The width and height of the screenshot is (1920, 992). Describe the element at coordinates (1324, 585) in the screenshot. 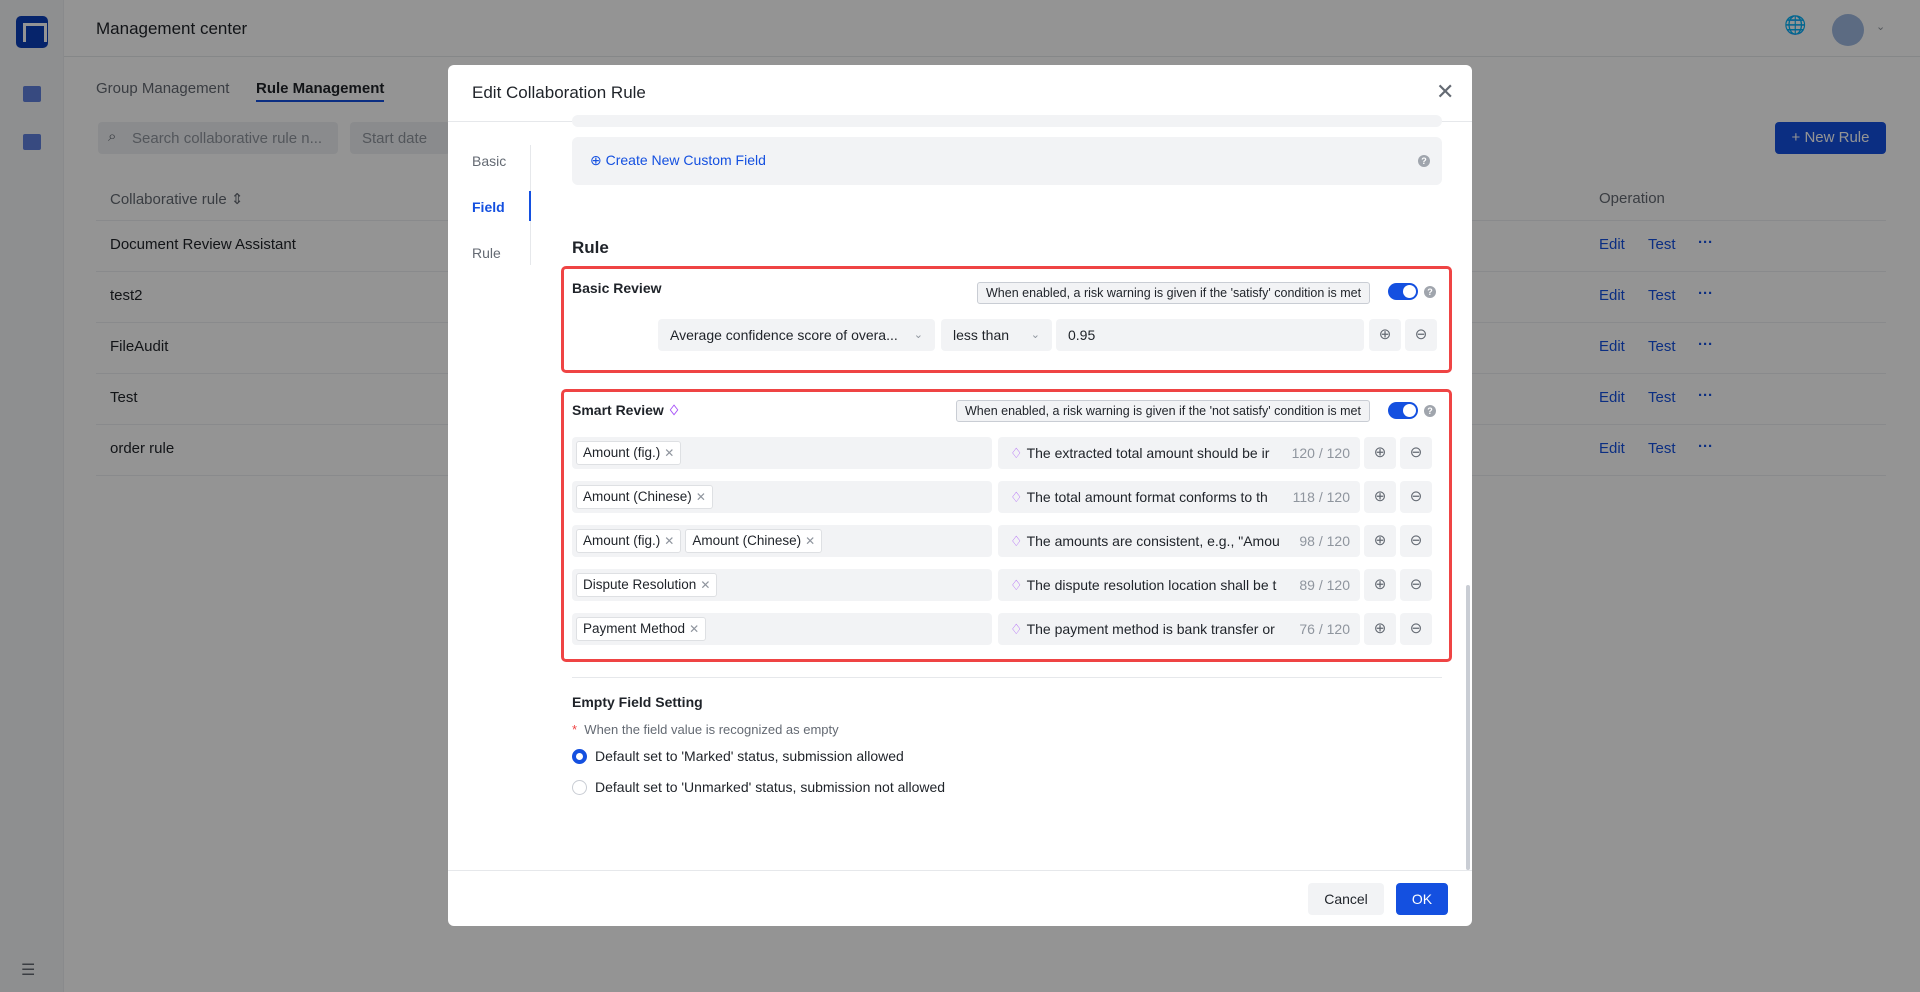

I see `char-count: 89 / 120` at that location.